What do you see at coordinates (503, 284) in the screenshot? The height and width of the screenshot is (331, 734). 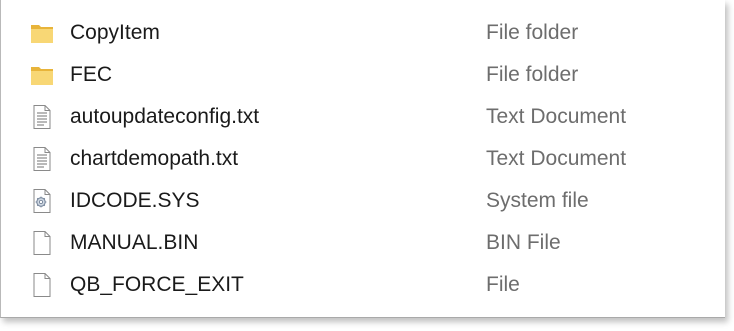 I see `file-type: File` at bounding box center [503, 284].